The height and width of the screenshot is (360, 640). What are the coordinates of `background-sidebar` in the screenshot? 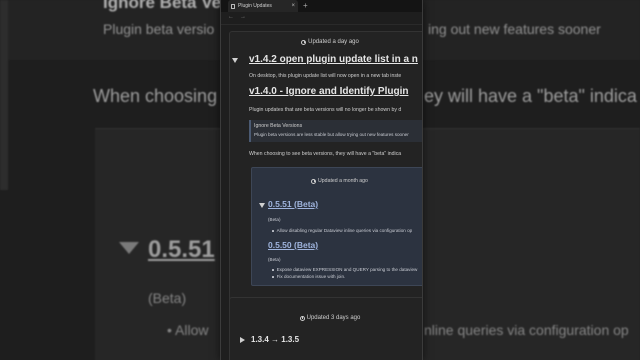 It's located at (4, 95).